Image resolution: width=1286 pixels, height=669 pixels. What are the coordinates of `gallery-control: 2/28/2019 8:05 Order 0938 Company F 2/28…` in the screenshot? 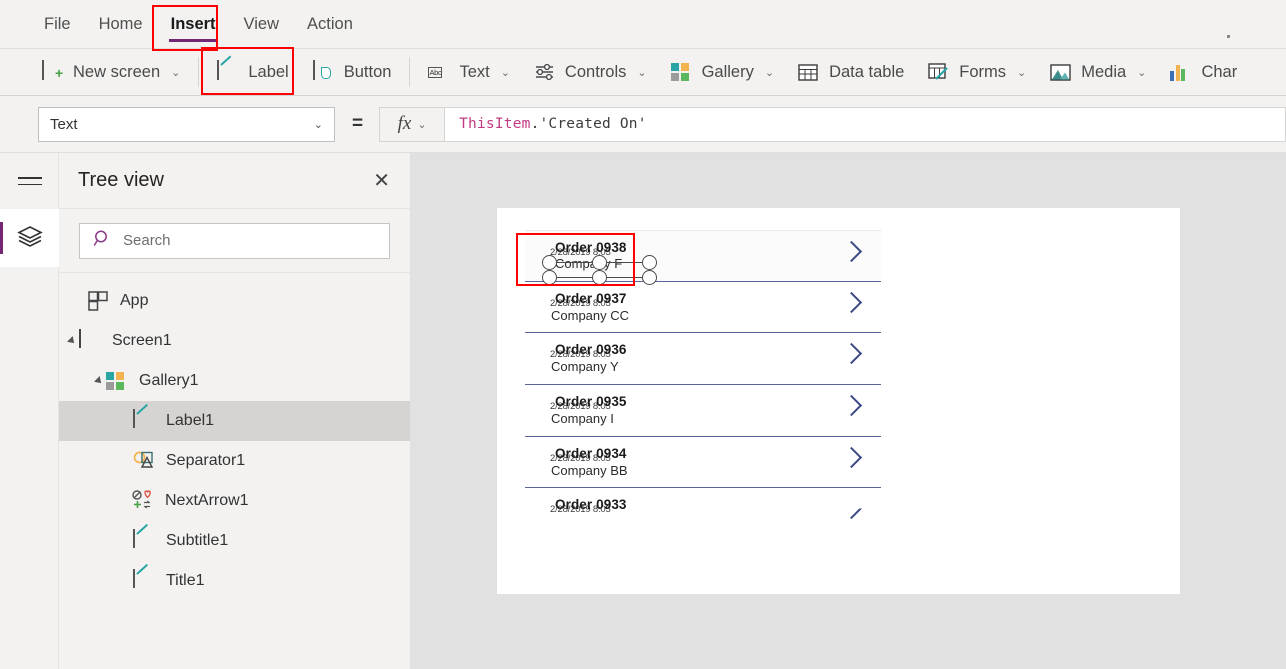 It's located at (703, 382).